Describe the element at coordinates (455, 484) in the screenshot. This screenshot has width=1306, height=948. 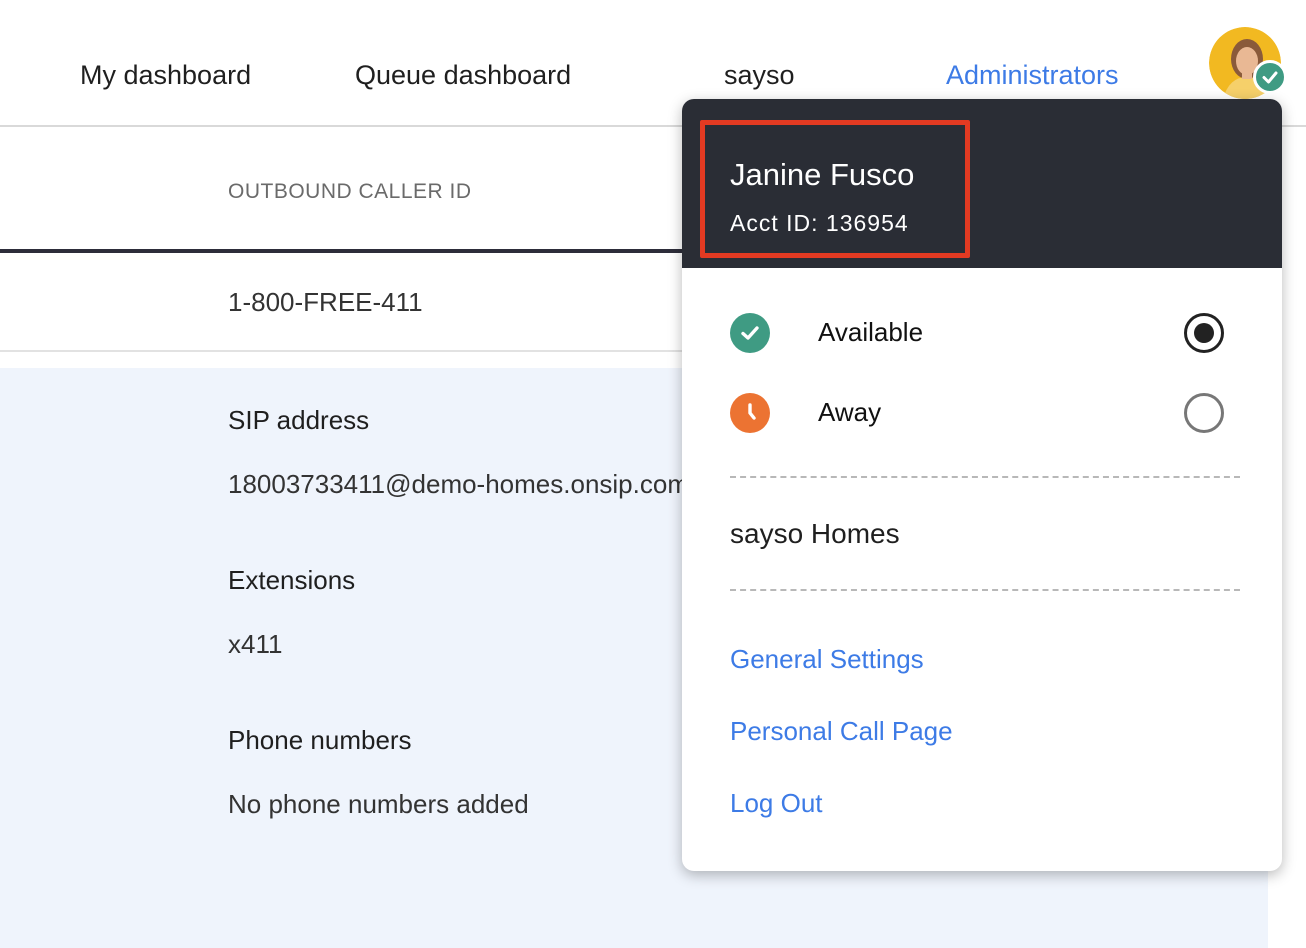
I see `sip-address-value: 18003733411@demo-homes.onsip.com` at that location.